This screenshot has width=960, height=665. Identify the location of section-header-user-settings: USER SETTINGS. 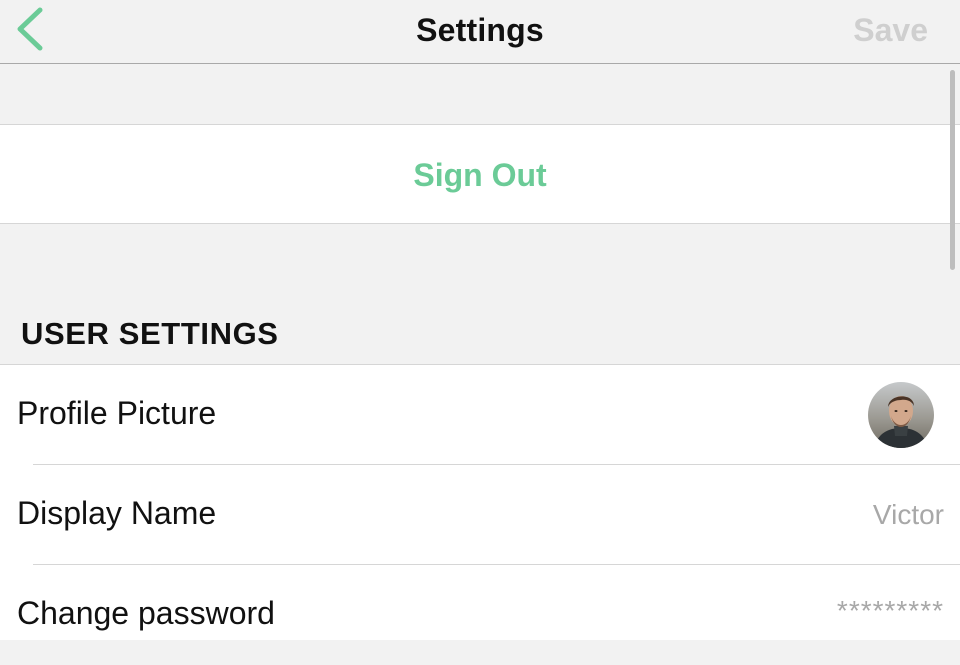
(150, 333).